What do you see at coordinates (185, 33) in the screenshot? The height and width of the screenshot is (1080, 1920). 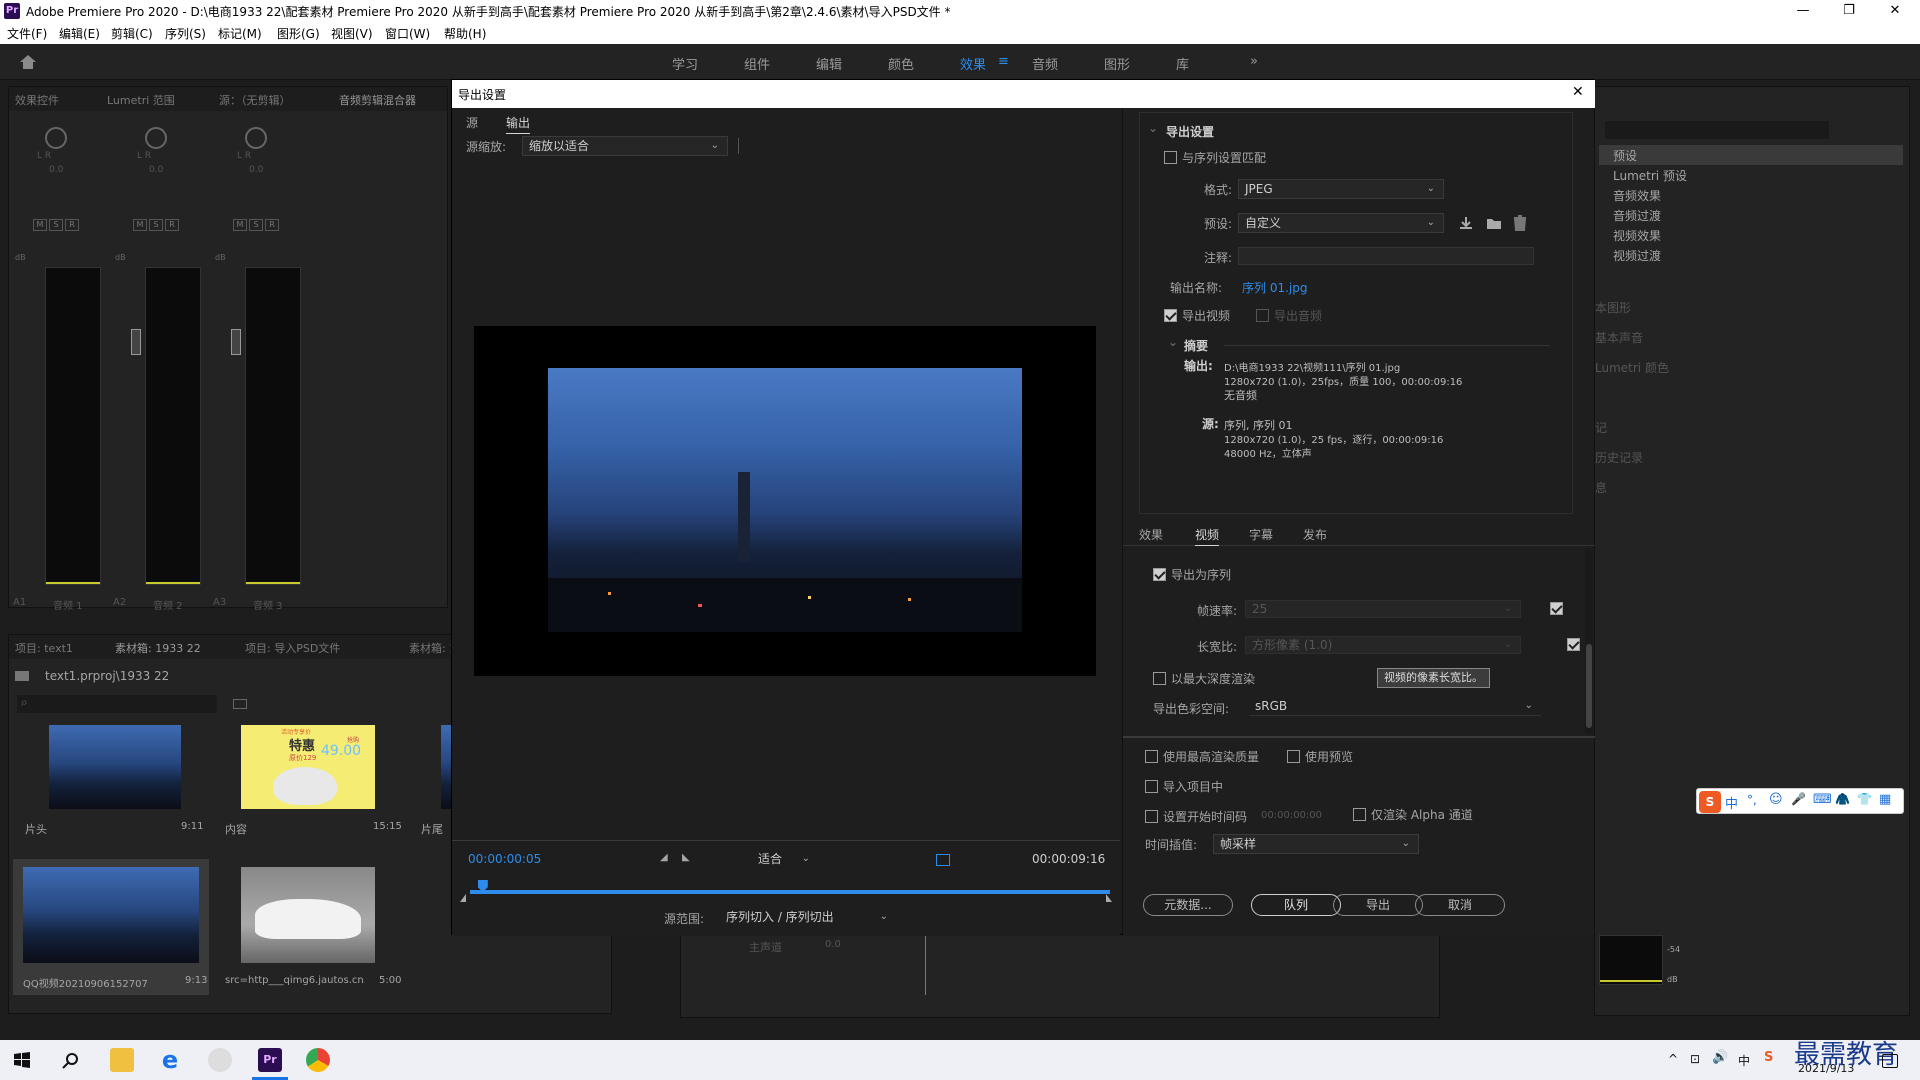 I see `menu-sequence: 序列(S)` at bounding box center [185, 33].